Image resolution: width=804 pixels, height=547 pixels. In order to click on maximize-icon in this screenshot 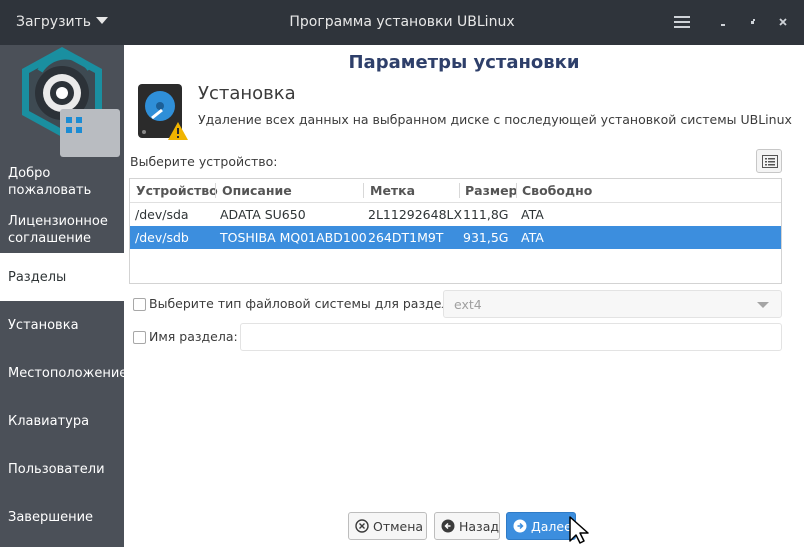, I will do `click(753, 21)`.